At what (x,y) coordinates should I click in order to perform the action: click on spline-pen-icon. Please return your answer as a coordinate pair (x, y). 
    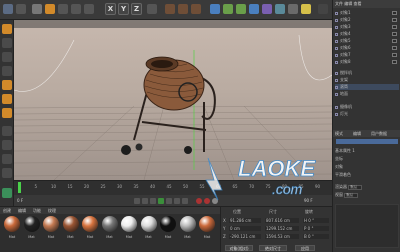
    Looking at the image, I should click on (228, 9).